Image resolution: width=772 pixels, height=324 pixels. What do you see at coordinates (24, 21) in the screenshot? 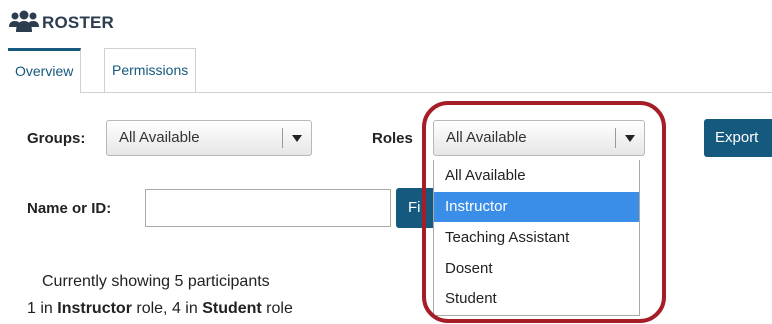
I see `users-icon` at bounding box center [24, 21].